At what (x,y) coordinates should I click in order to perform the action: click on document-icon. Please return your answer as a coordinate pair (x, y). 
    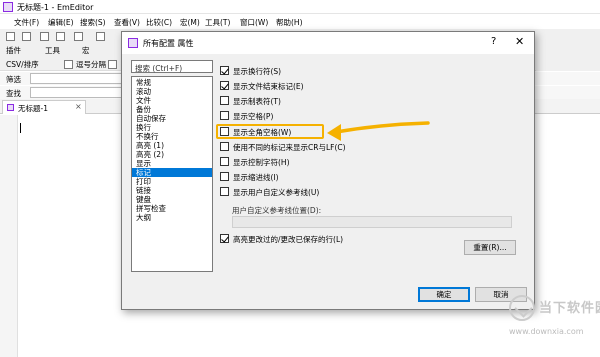
    Looking at the image, I should click on (10, 107).